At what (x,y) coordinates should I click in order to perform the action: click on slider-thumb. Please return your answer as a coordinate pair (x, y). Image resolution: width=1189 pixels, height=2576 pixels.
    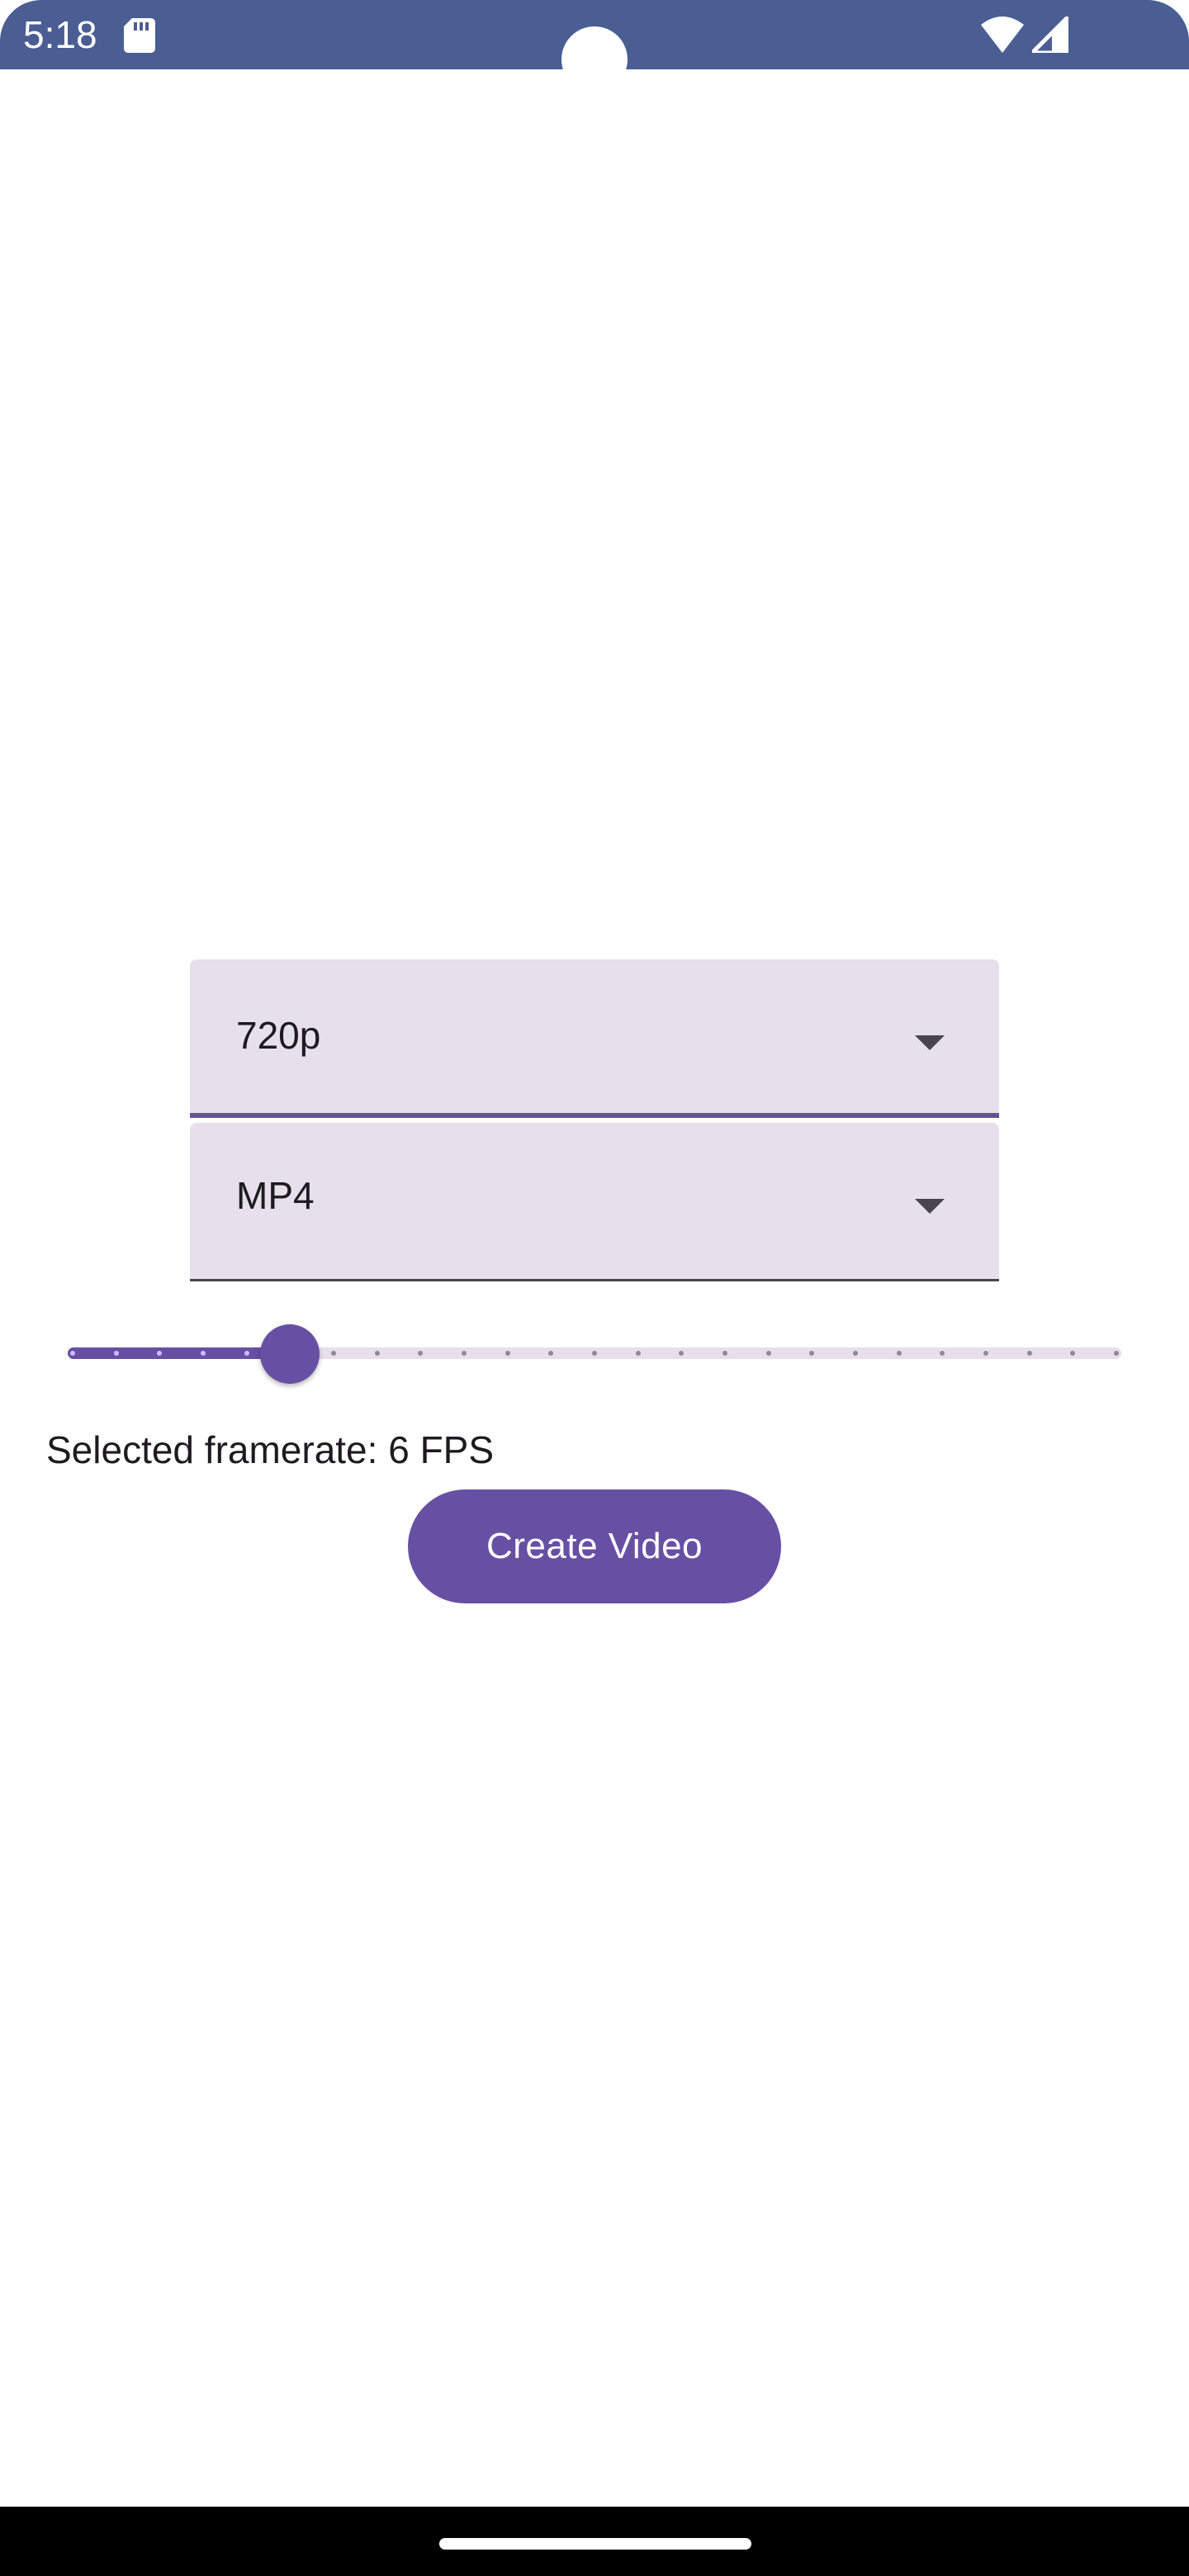
    Looking at the image, I should click on (290, 1354).